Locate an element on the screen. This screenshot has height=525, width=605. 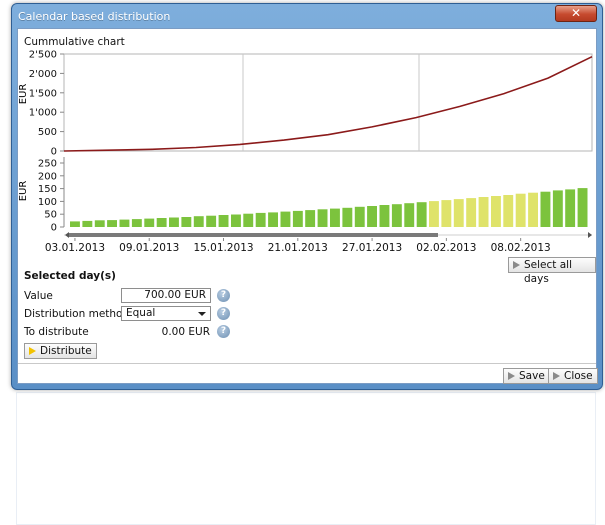
daily-x-tick-label: 03.01.2013 is located at coordinates (75, 248).